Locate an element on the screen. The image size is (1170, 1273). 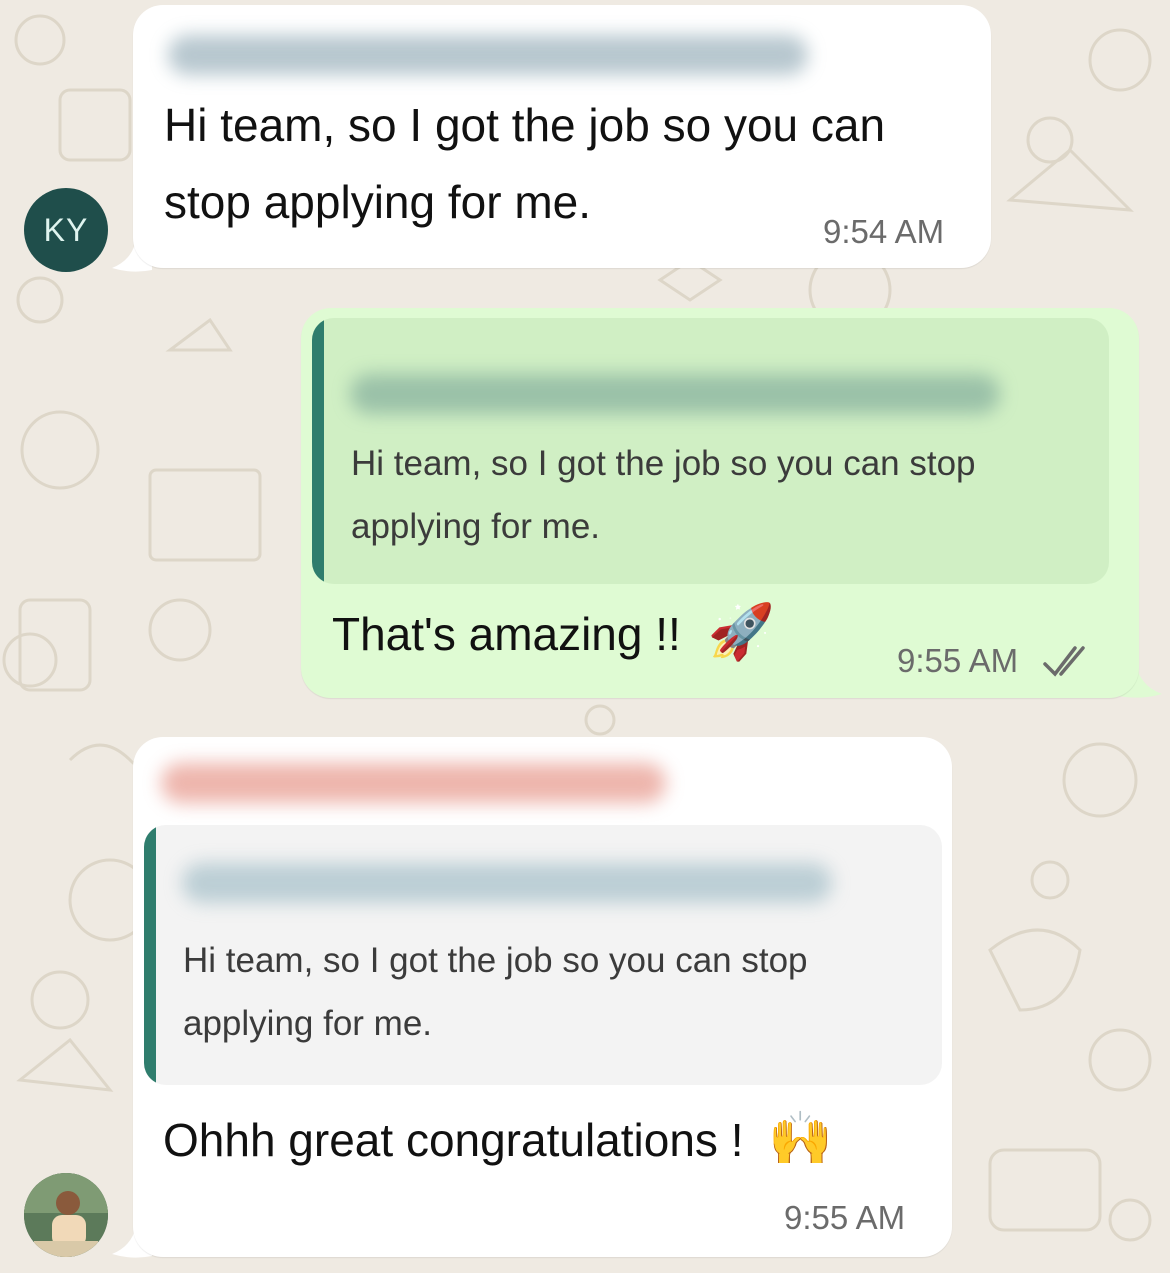
profile-photo-icon is located at coordinates (66, 1215).